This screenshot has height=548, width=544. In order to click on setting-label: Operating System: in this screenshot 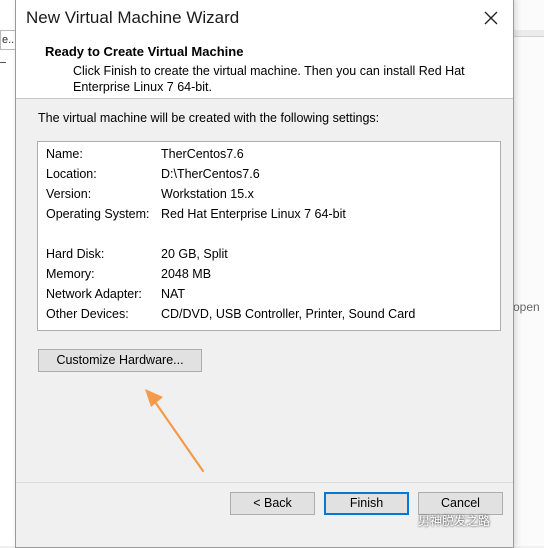, I will do `click(98, 214)`.